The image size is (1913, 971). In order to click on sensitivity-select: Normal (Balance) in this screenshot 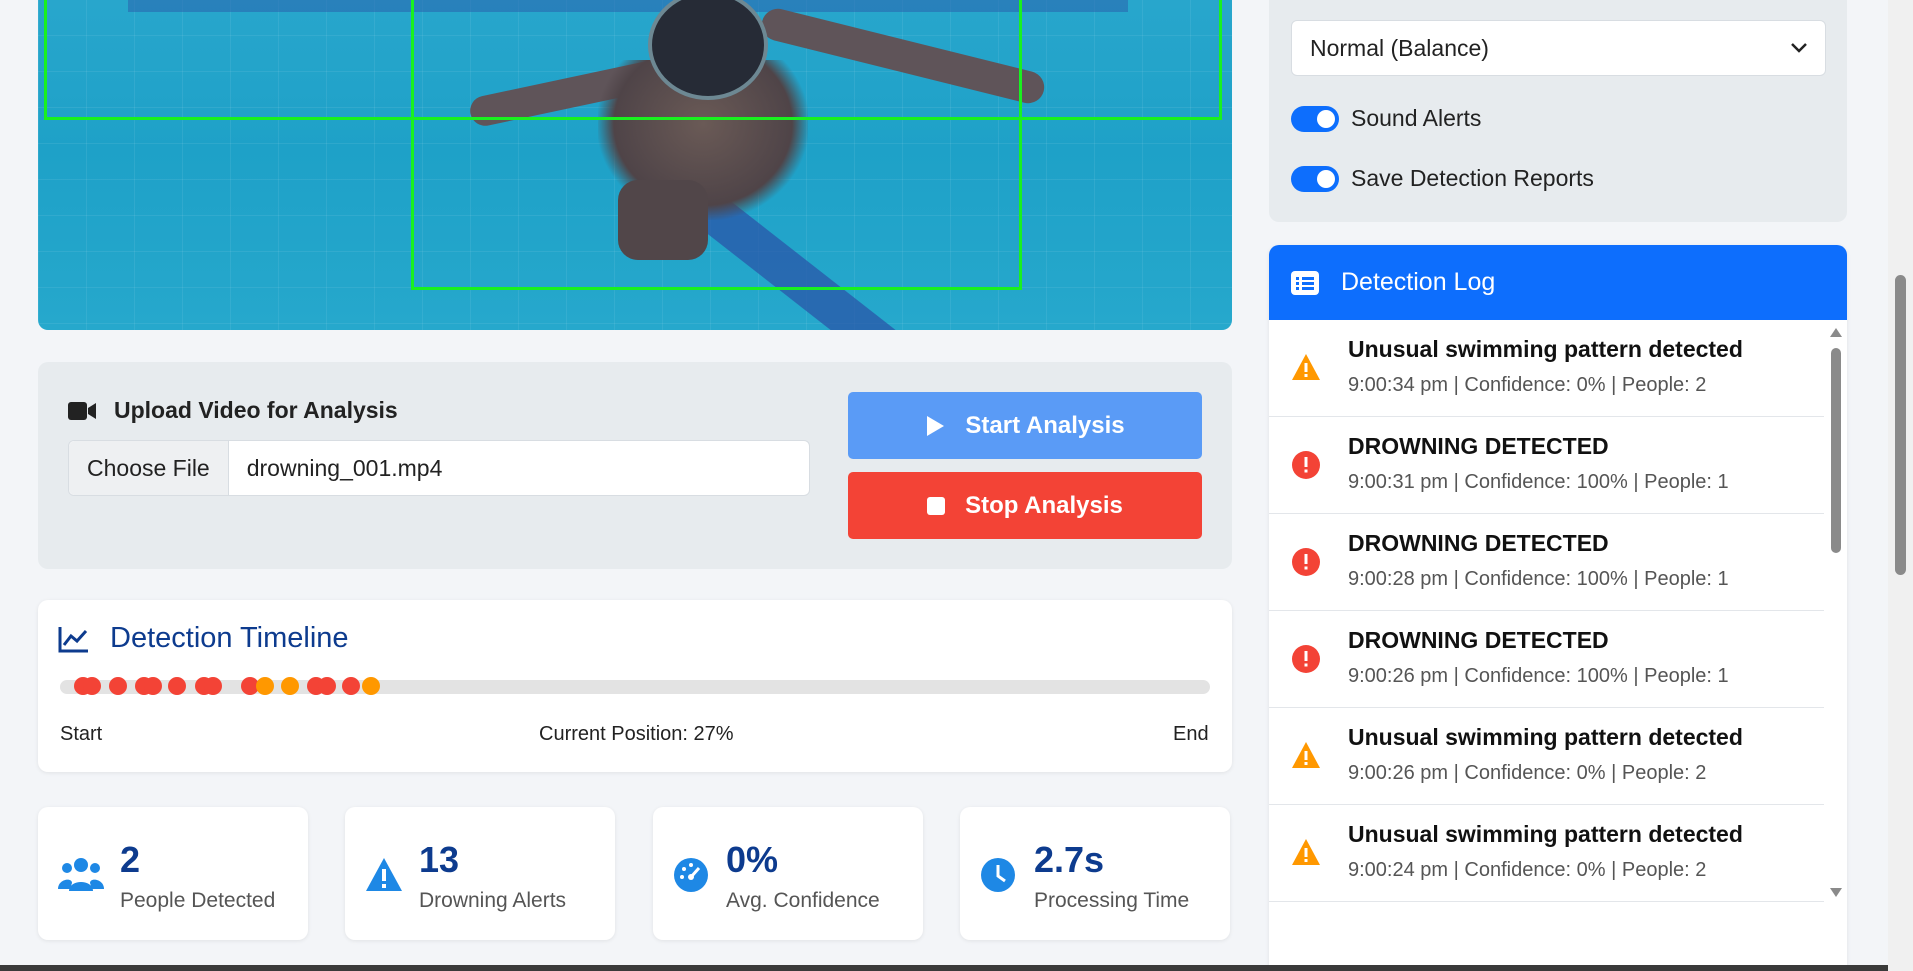, I will do `click(1558, 48)`.